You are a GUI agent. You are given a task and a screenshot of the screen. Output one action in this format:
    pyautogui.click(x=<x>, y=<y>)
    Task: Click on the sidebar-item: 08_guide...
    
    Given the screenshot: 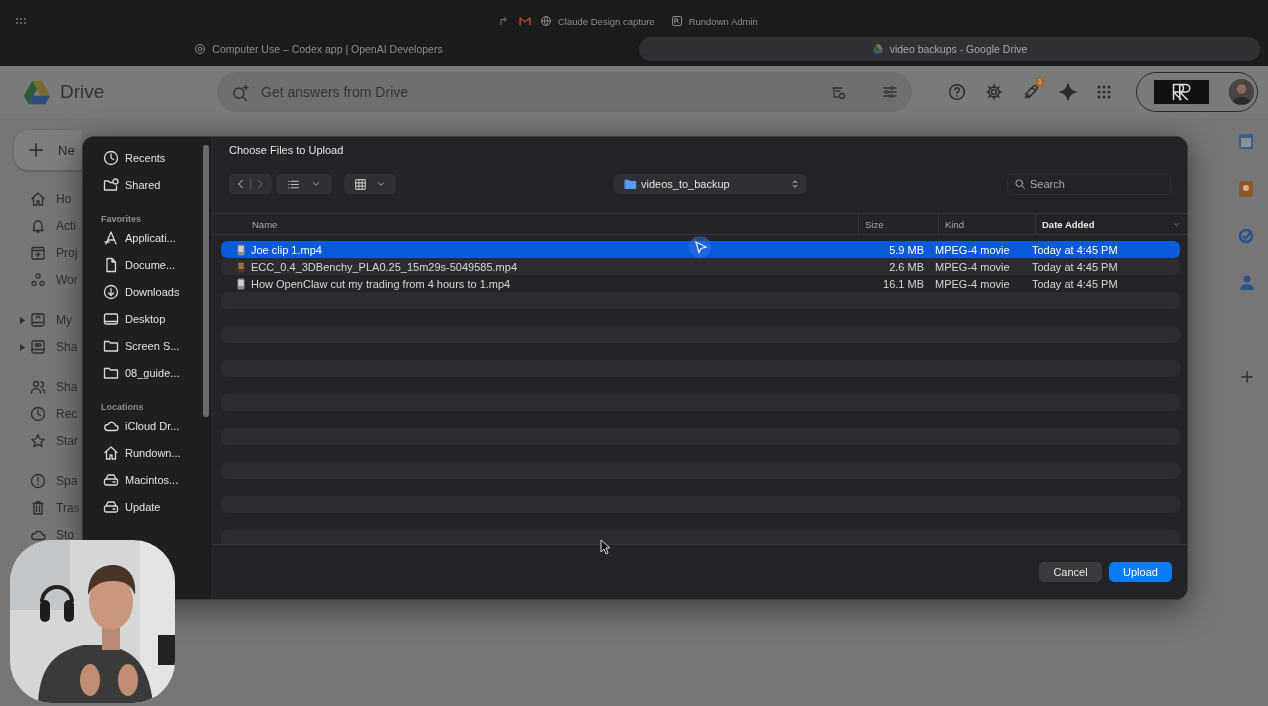 What is the action you would take?
    pyautogui.click(x=152, y=372)
    